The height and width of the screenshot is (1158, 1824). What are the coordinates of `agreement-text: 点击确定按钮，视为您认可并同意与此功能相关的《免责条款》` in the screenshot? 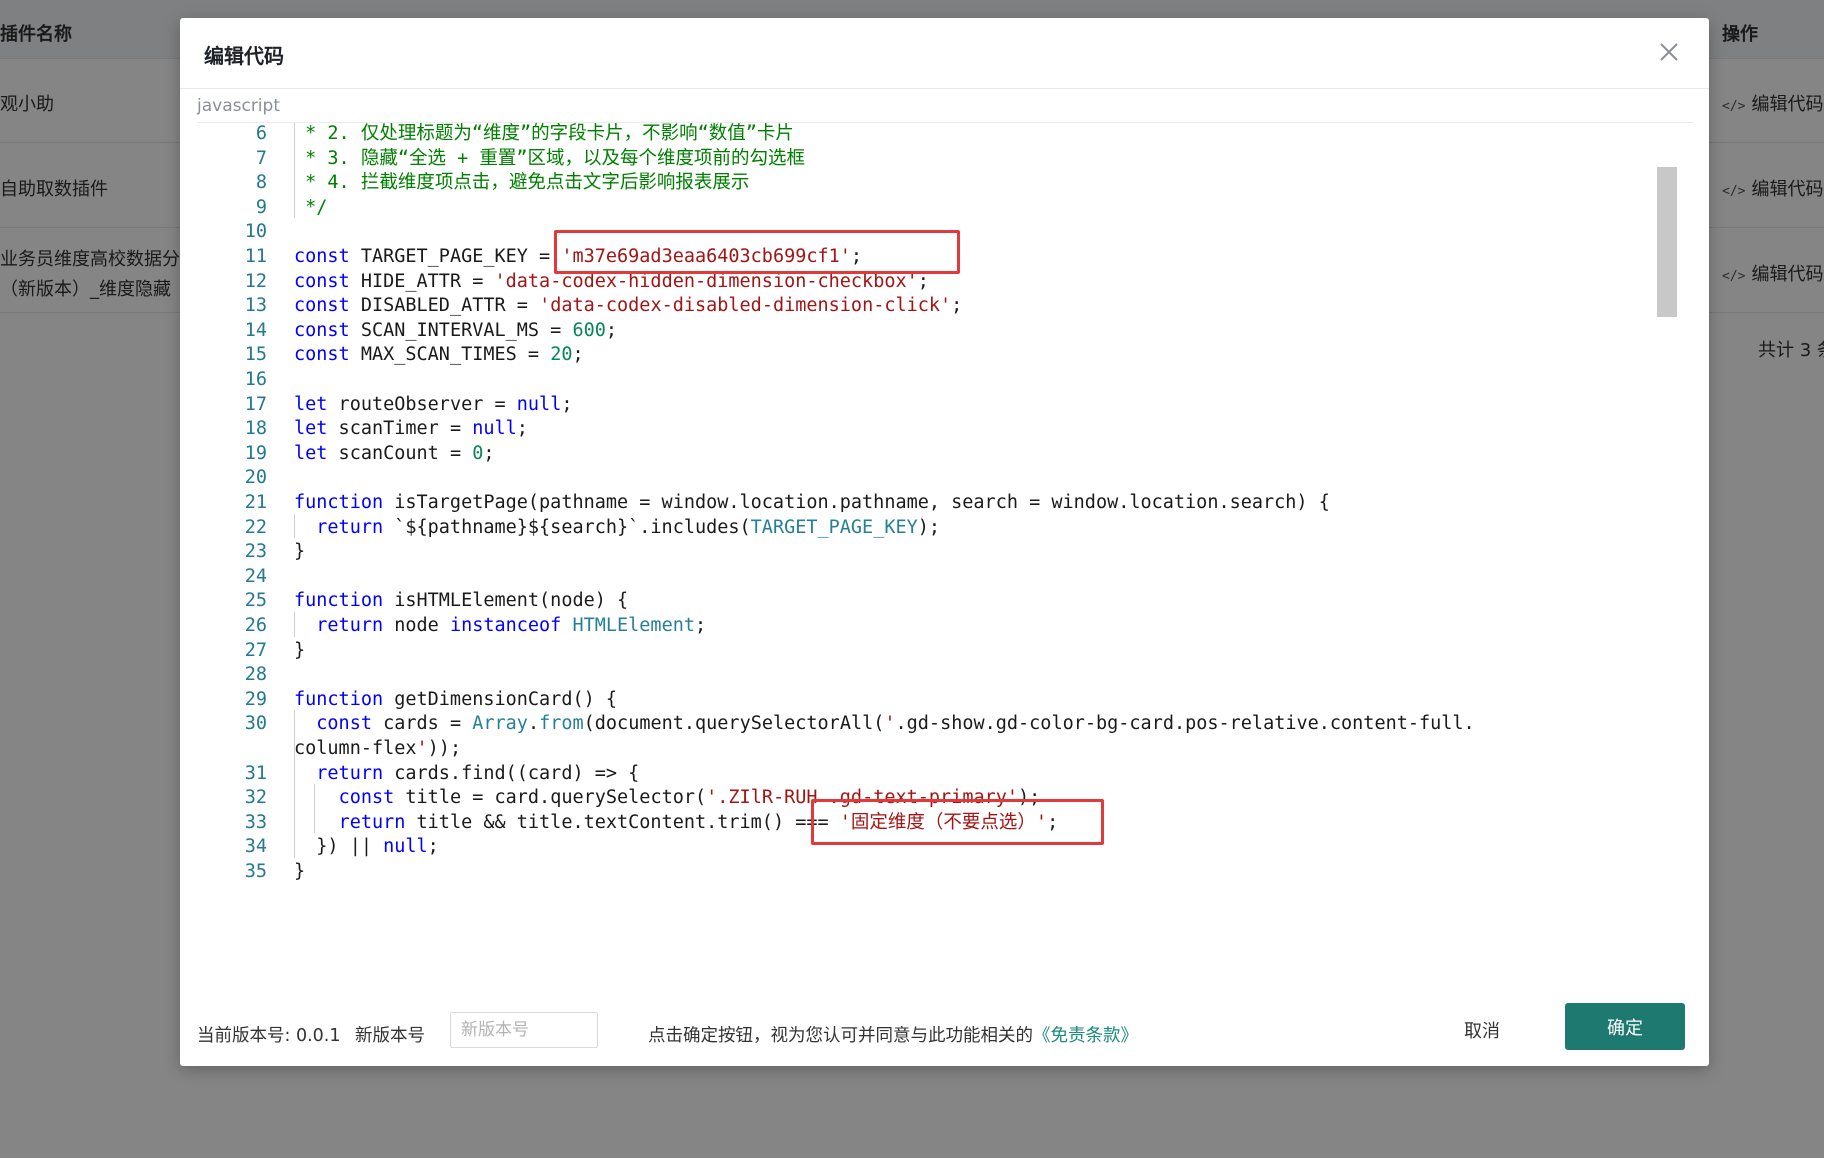 It's located at (893, 1036).